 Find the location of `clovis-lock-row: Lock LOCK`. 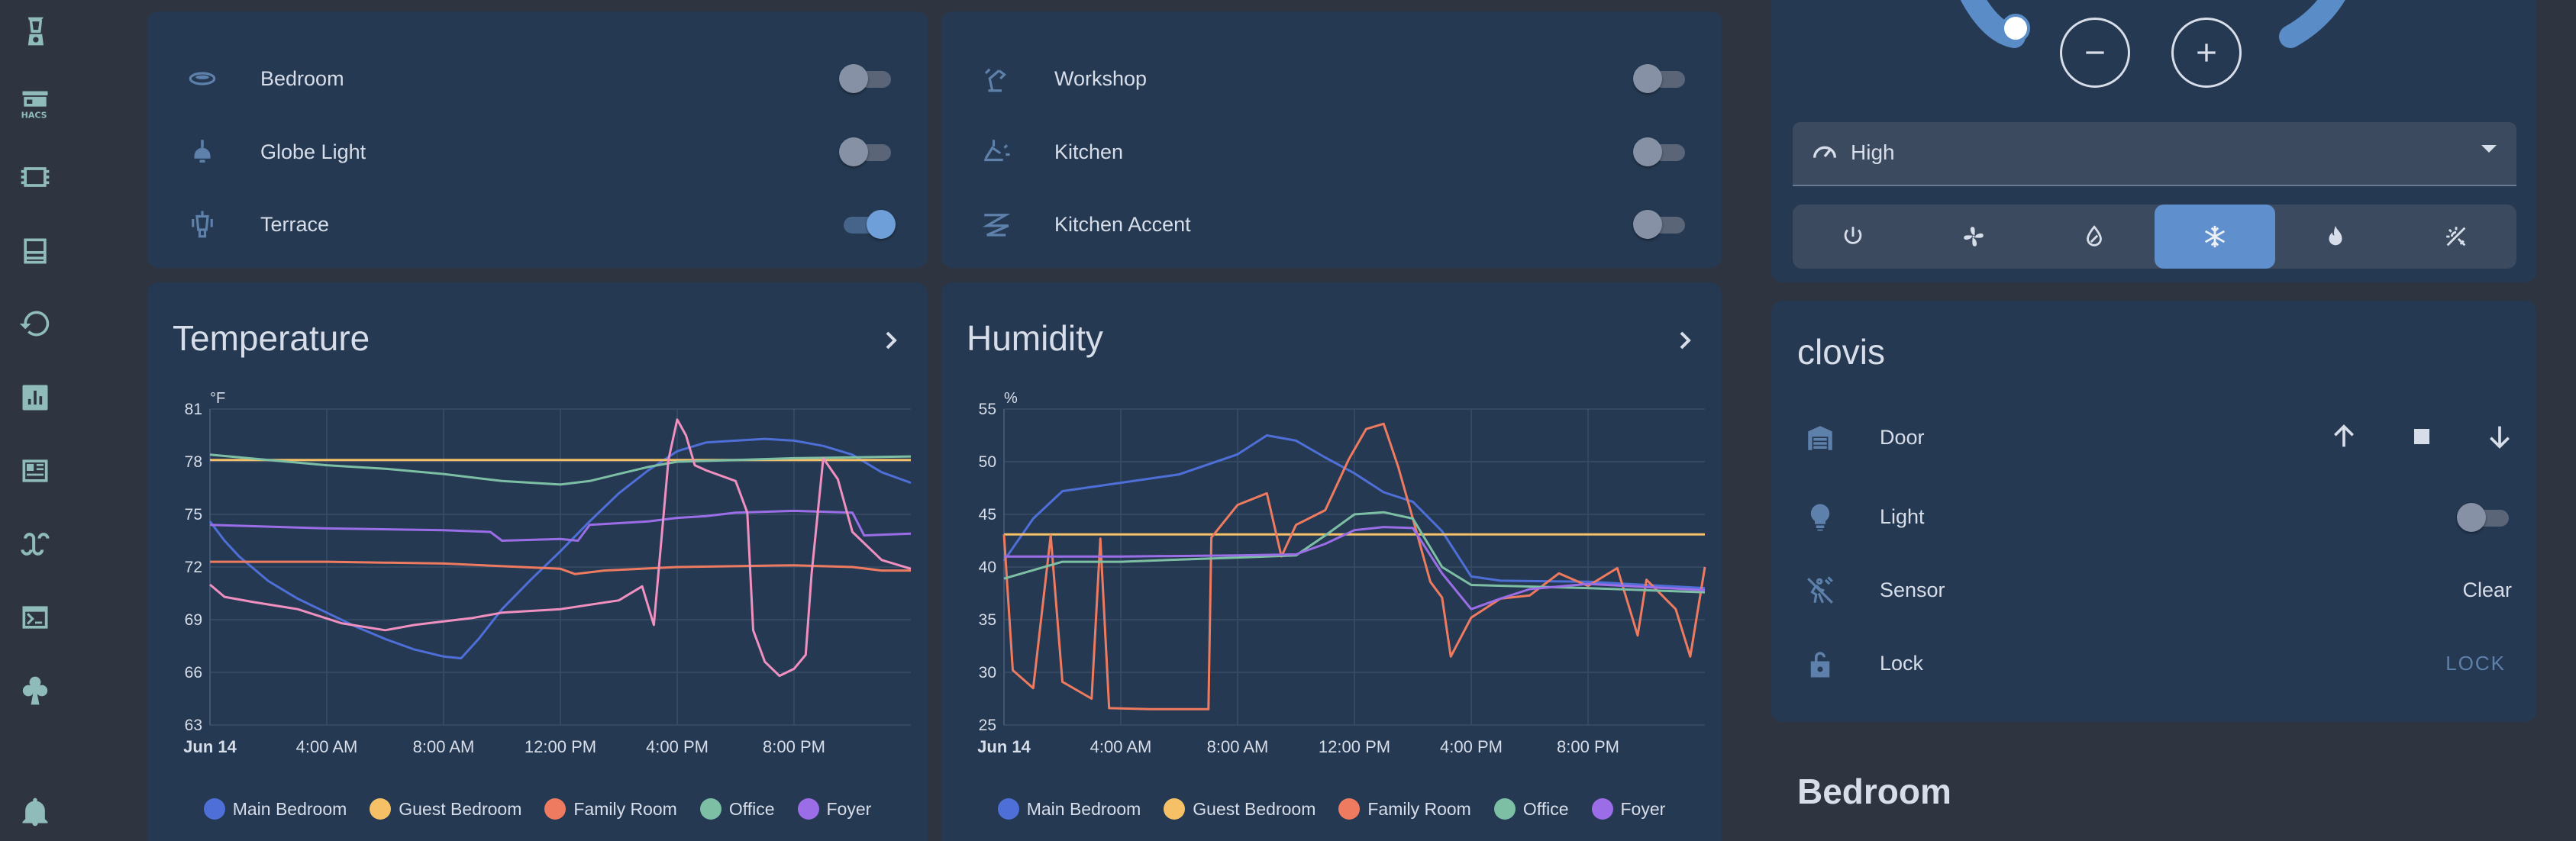

clovis-lock-row: Lock LOCK is located at coordinates (2153, 664).